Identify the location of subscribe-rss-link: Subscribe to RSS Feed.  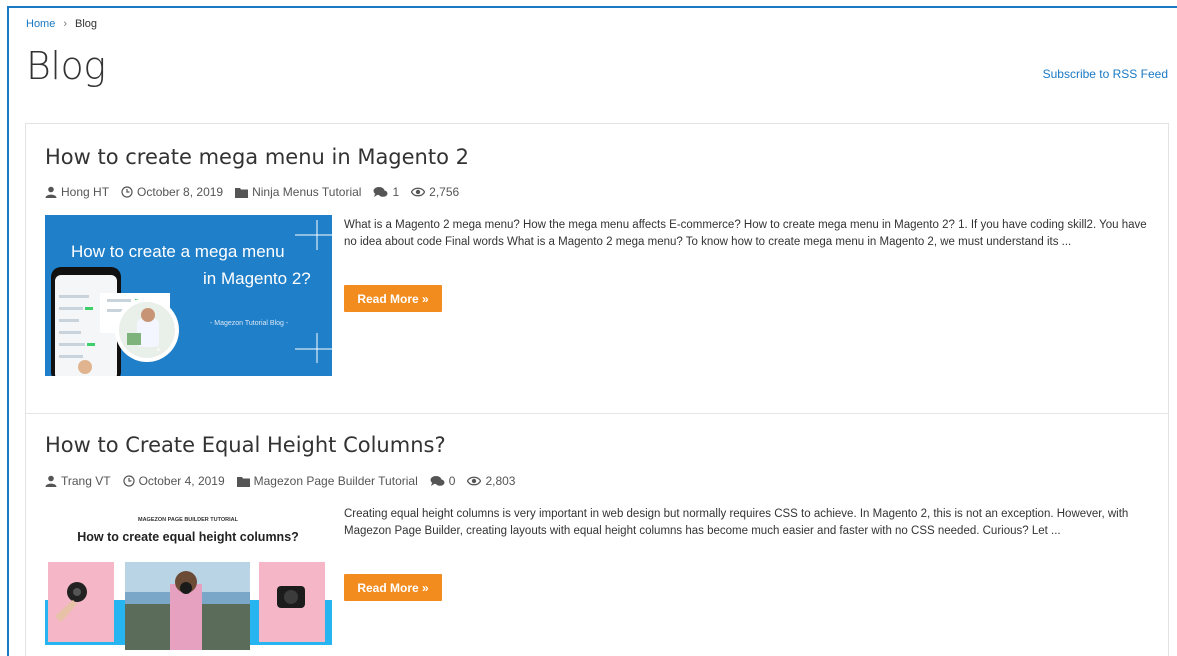
(1105, 74).